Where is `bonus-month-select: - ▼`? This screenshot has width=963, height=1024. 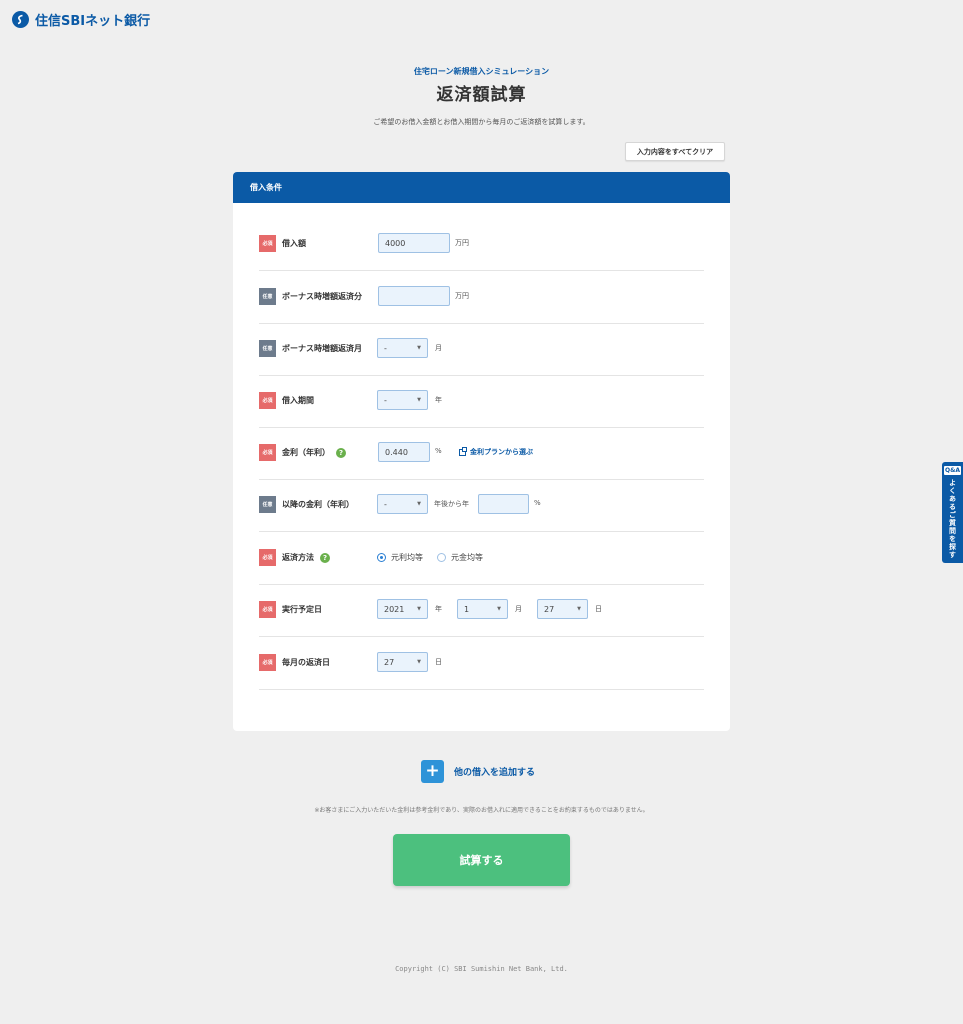
bonus-month-select: - ▼ is located at coordinates (402, 348).